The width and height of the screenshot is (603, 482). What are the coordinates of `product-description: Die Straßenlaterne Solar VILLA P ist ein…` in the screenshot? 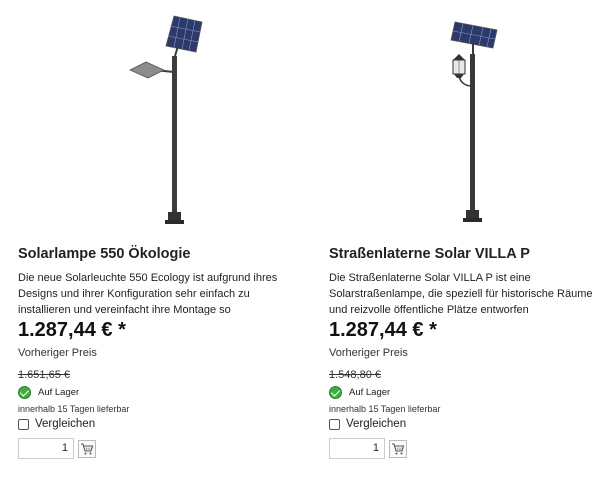 It's located at (461, 293).